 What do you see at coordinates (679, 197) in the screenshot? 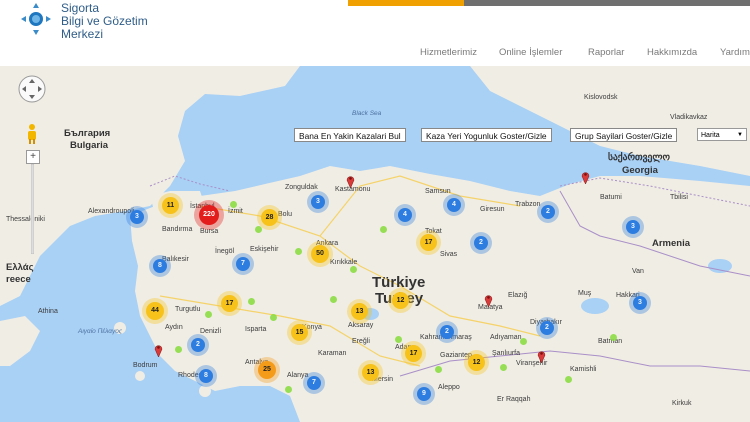
I see `city-label: Tbilisi` at bounding box center [679, 197].